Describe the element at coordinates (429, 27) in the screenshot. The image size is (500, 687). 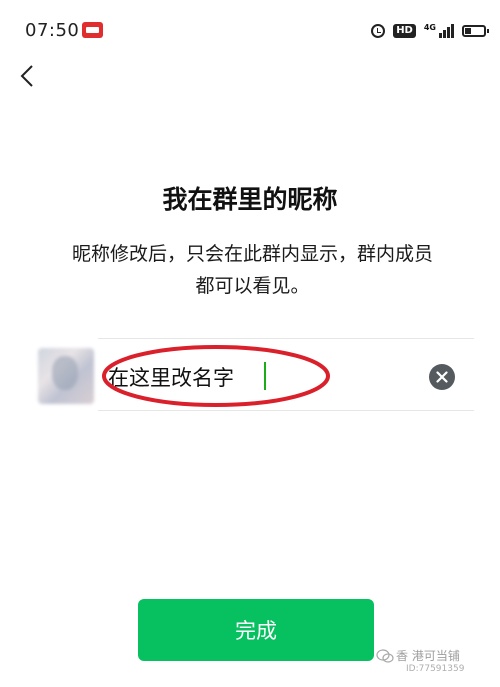
I see `network-type-label: 4G` at that location.